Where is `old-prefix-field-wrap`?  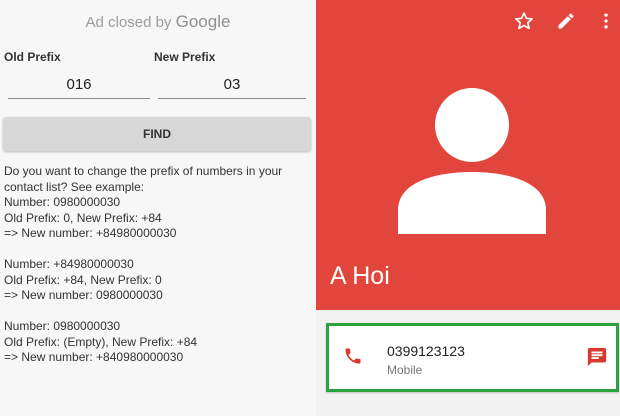 old-prefix-field-wrap is located at coordinates (79, 84).